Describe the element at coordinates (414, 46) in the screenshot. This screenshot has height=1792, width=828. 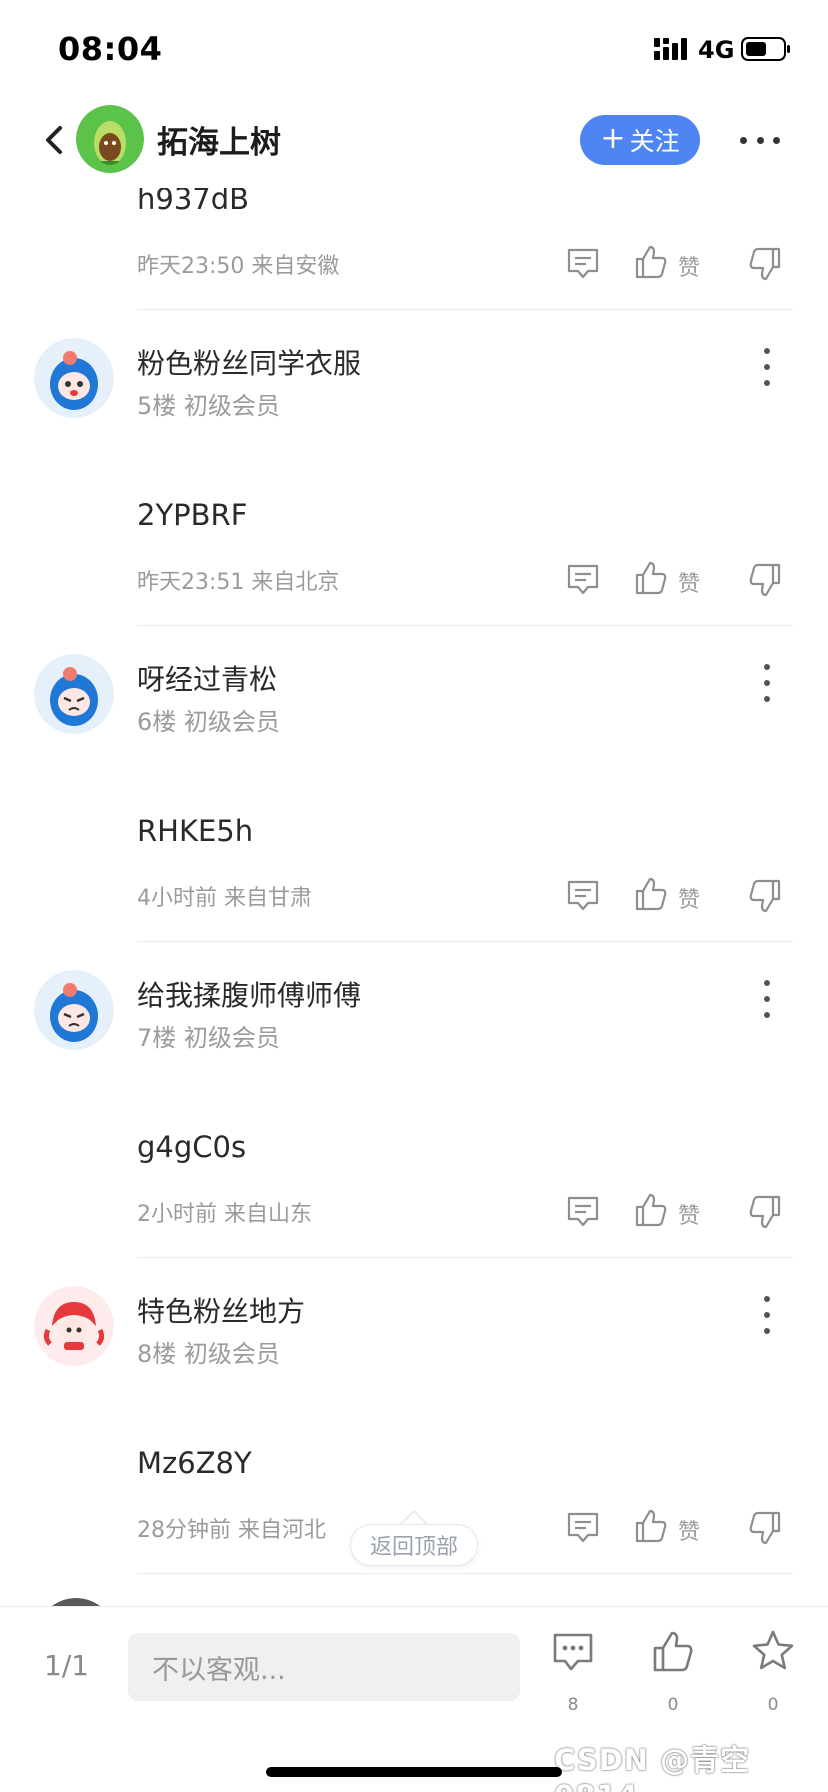
I see `status-bar: 08:04 4G` at that location.